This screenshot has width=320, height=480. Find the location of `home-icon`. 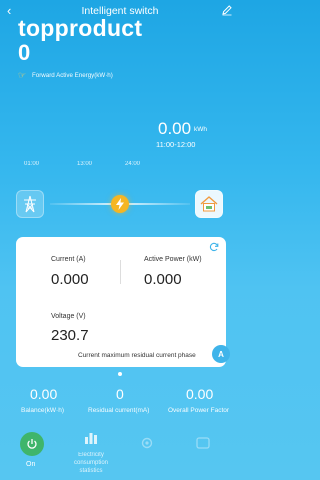

home-icon is located at coordinates (209, 204).